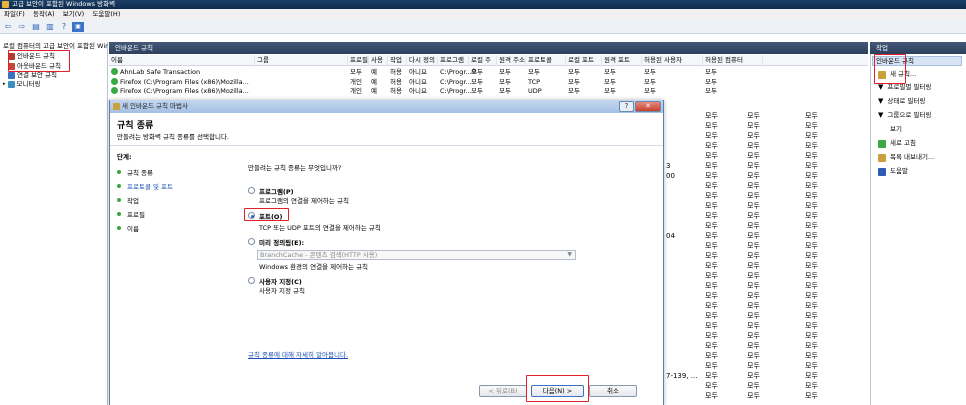 The height and width of the screenshot is (405, 966). I want to click on column-header-allowed-computers: 허용된 컴퓨터, so click(733, 60).